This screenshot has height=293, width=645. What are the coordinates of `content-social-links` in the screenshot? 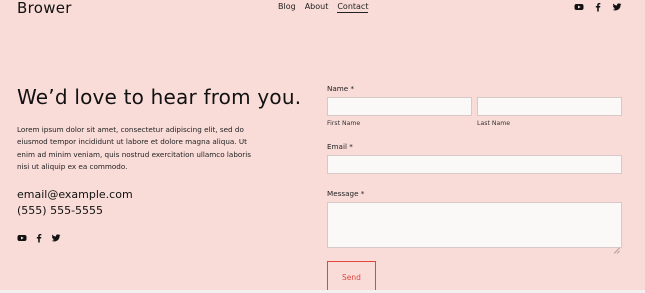 It's located at (39, 238).